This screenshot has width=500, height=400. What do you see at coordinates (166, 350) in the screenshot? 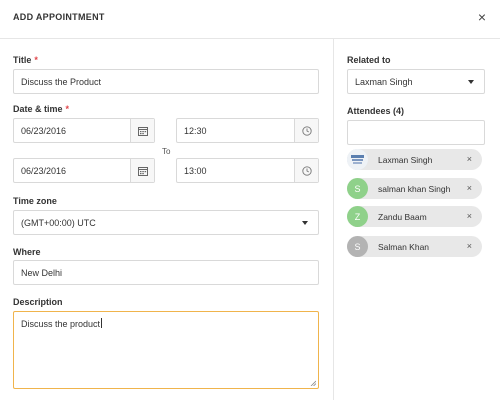
I see `description-textarea: Discuss the product` at bounding box center [166, 350].